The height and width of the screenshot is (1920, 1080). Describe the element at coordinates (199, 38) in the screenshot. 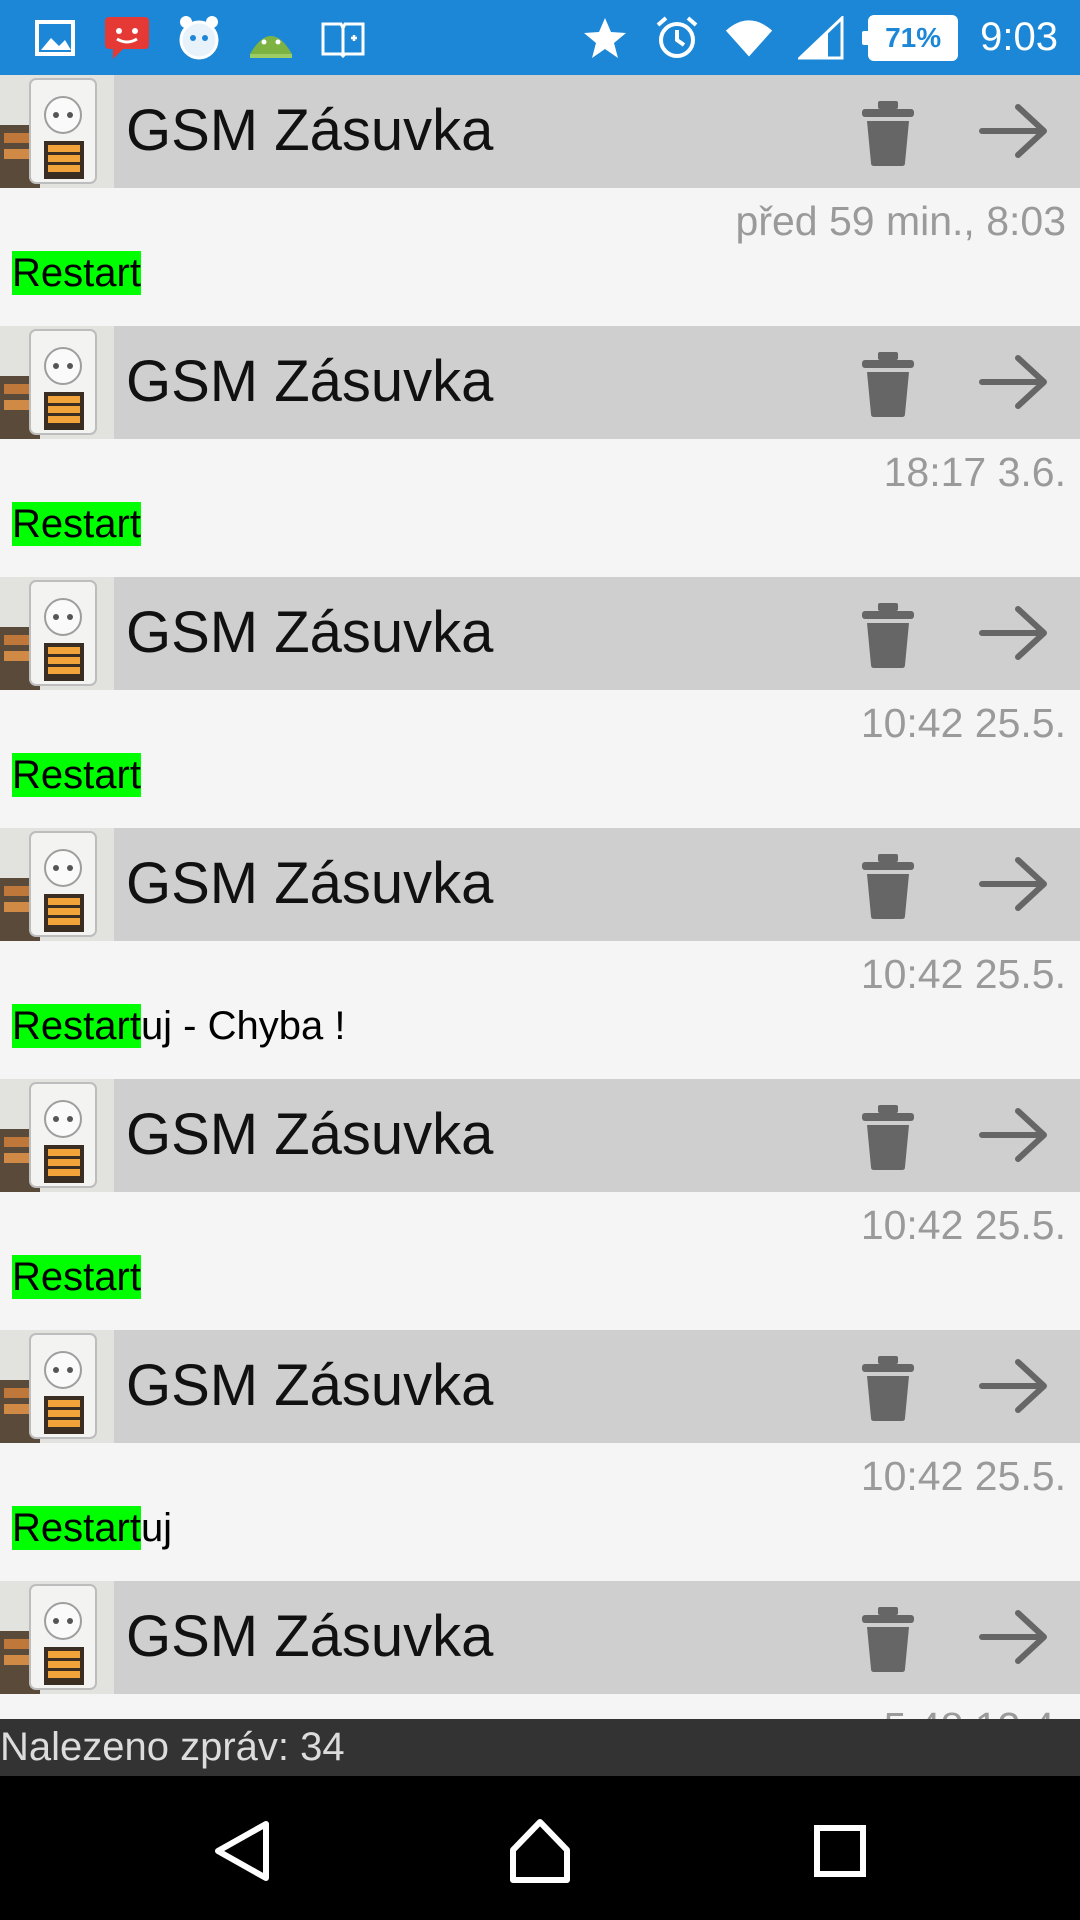

I see `alarm-app-icon` at that location.